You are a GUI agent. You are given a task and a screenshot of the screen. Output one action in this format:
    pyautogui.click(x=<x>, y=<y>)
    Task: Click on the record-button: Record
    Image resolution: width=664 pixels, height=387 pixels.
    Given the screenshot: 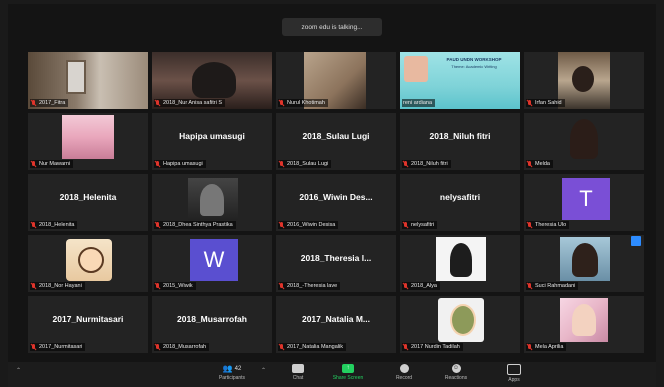 What is the action you would take?
    pyautogui.click(x=404, y=372)
    